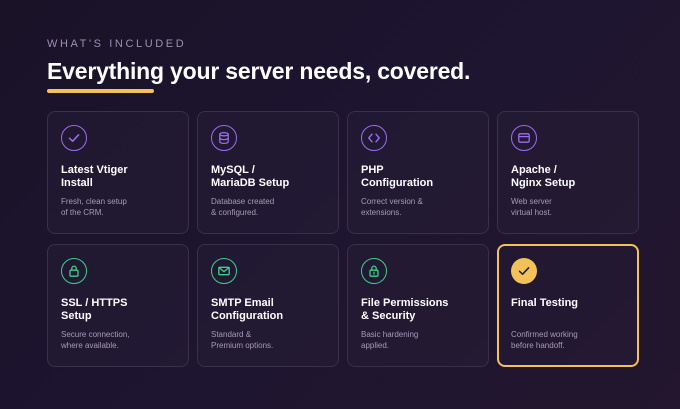 The width and height of the screenshot is (680, 409). I want to click on feature-title: MySQL / MariaDB Setup, so click(250, 176).